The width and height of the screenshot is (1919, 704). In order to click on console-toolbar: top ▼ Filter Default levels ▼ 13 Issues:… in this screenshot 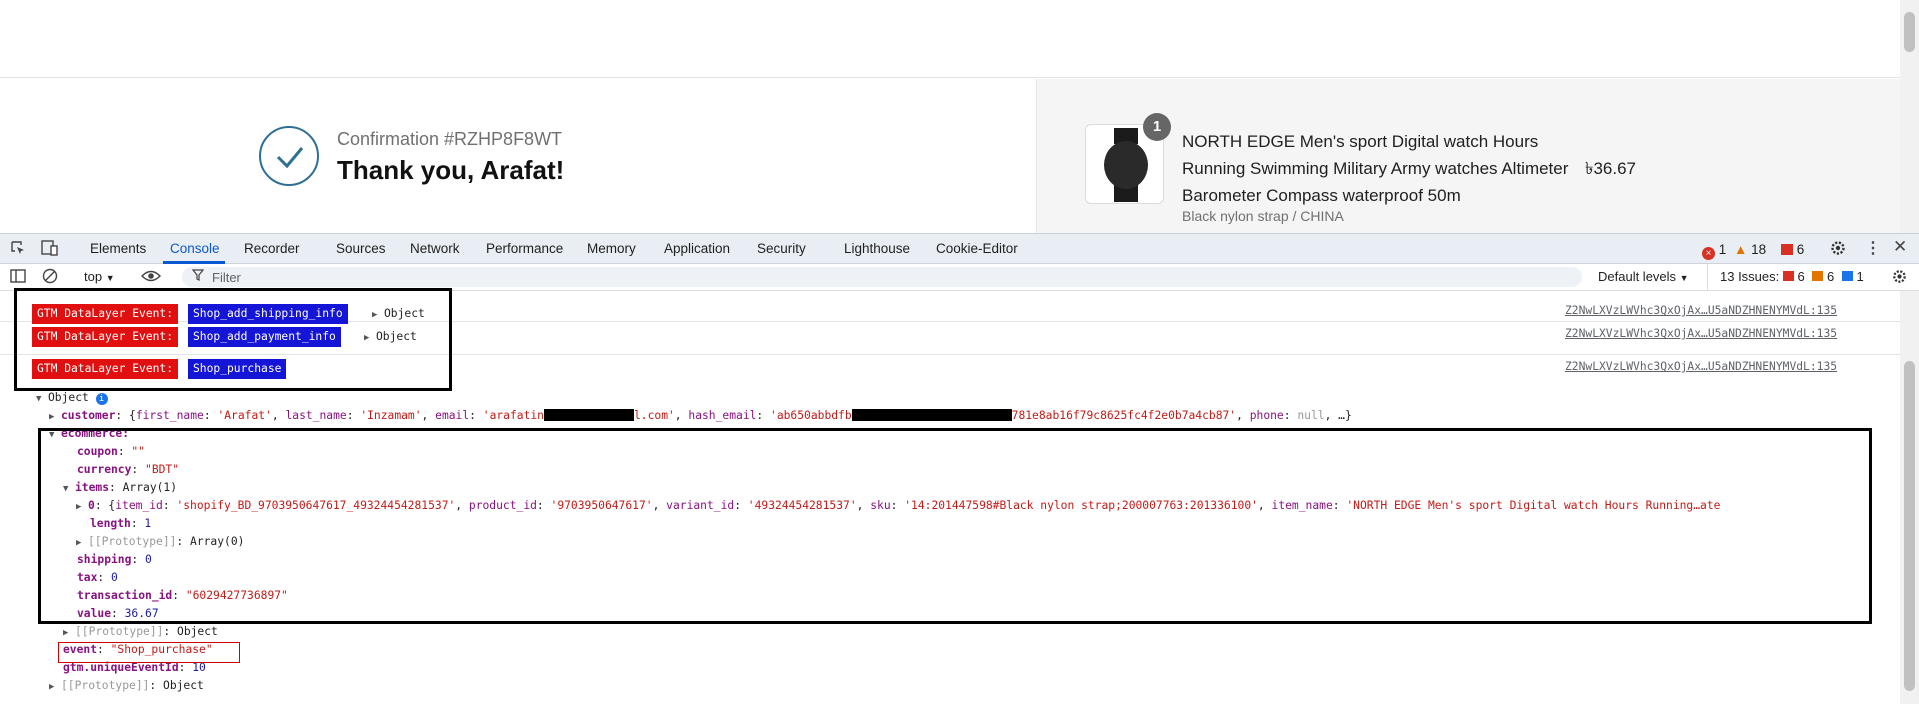, I will do `click(959, 277)`.